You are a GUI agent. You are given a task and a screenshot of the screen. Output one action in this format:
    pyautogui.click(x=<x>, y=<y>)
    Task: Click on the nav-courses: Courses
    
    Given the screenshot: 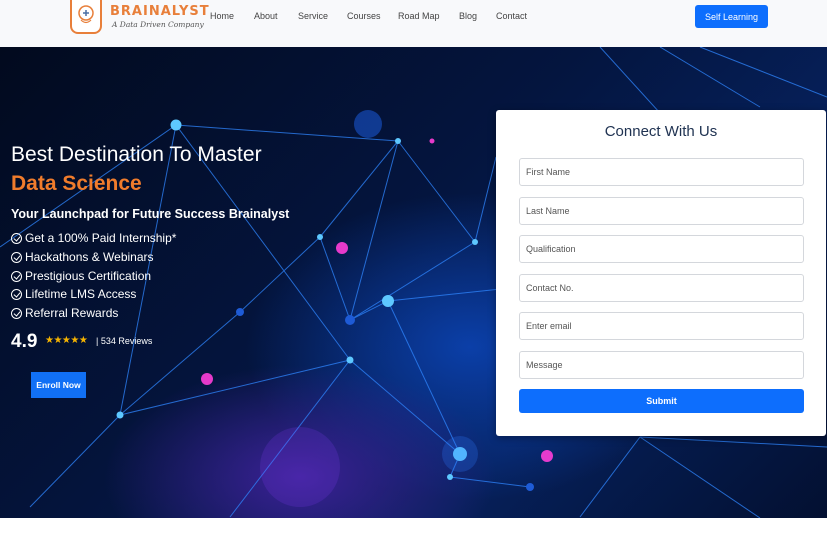 What is the action you would take?
    pyautogui.click(x=364, y=16)
    